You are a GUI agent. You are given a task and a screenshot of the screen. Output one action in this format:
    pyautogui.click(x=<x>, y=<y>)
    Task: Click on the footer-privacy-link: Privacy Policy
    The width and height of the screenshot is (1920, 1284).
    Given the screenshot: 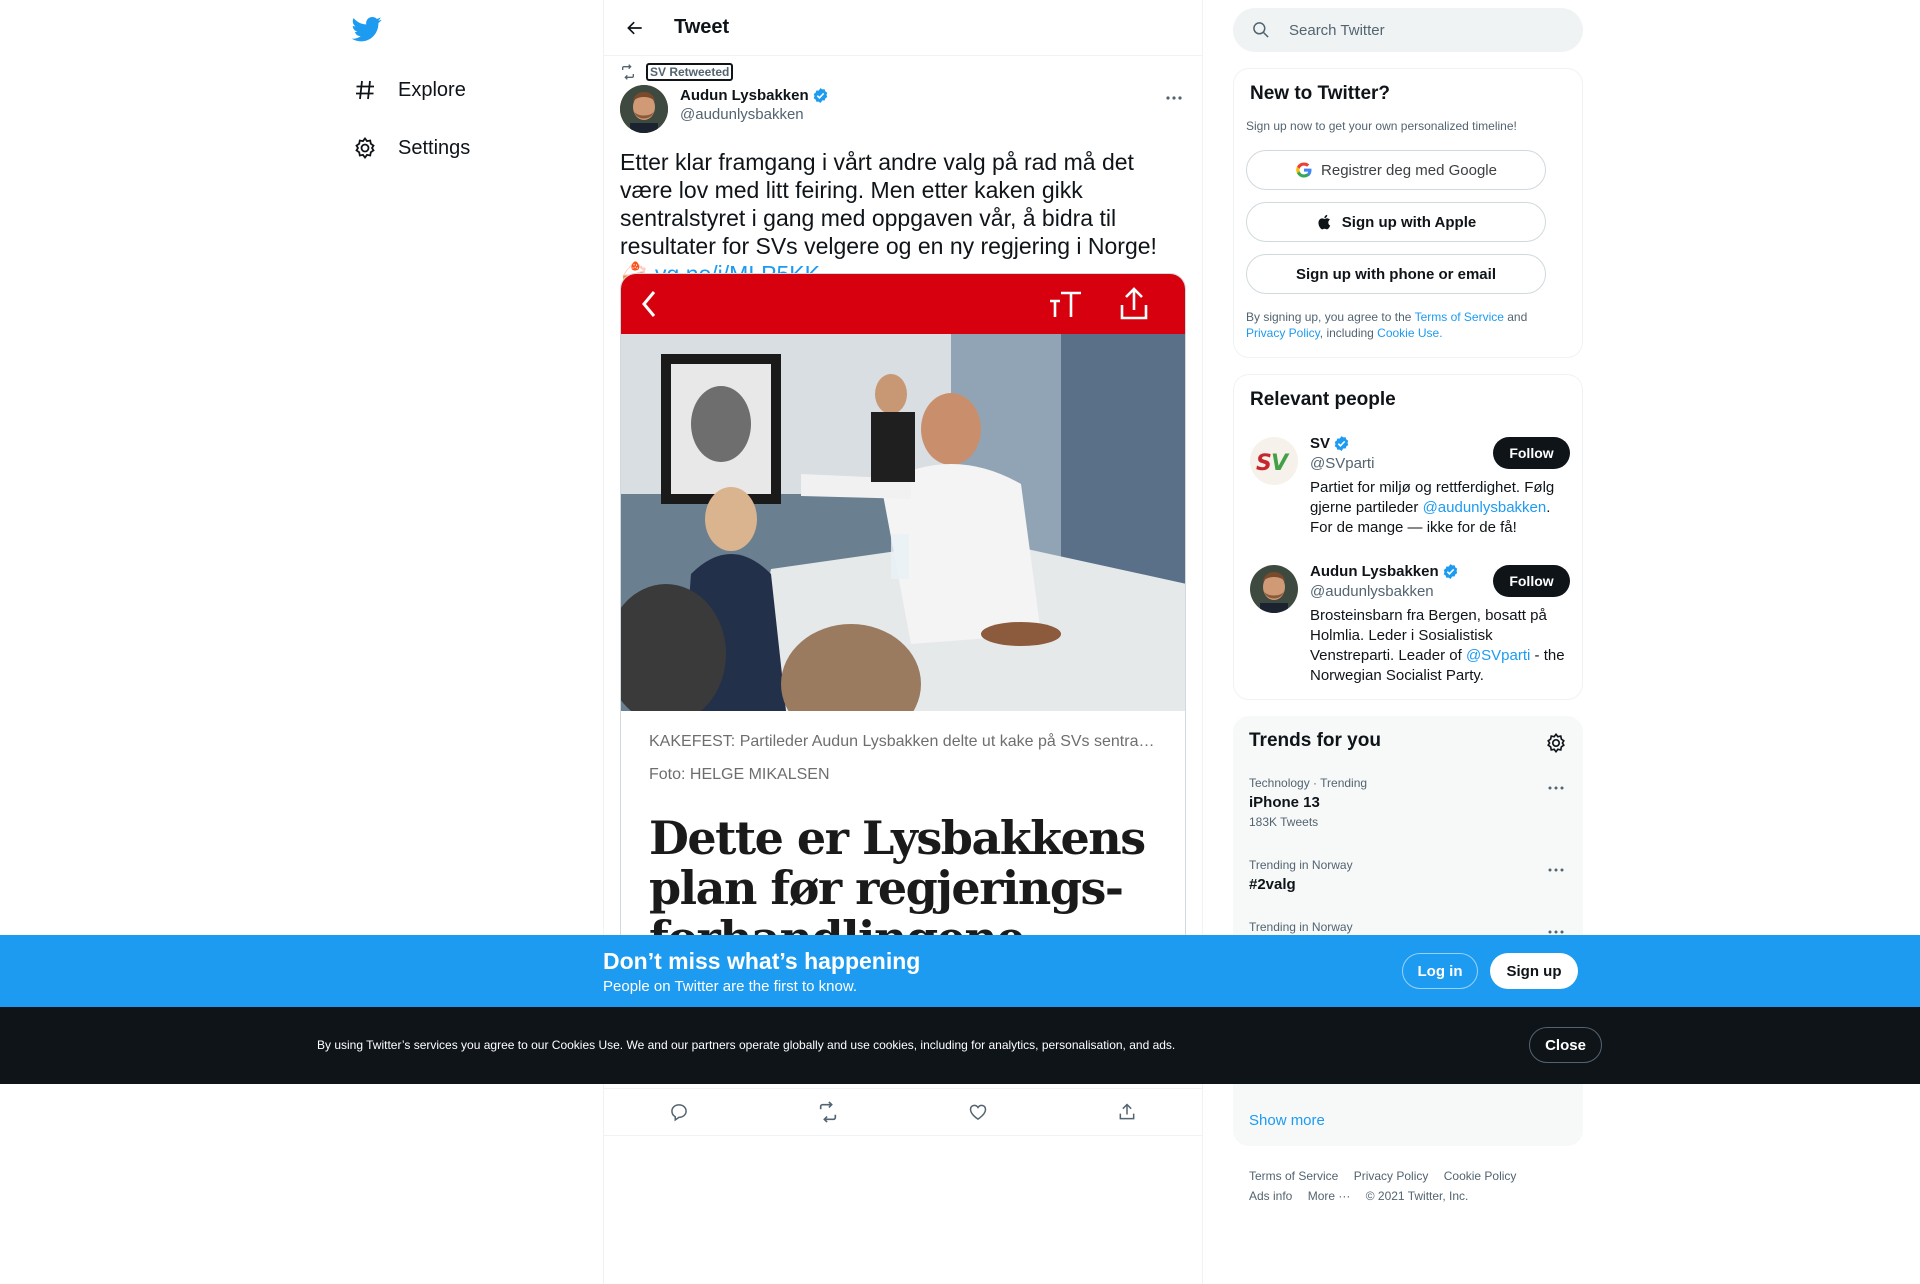 What is the action you would take?
    pyautogui.click(x=1391, y=1176)
    